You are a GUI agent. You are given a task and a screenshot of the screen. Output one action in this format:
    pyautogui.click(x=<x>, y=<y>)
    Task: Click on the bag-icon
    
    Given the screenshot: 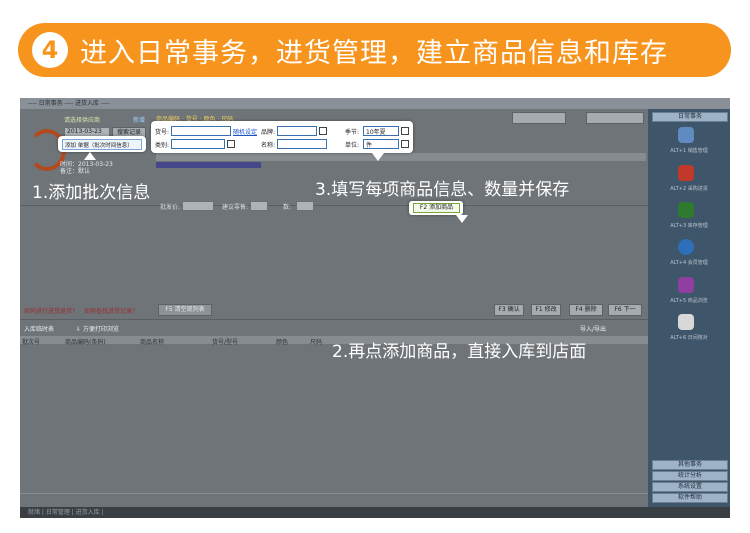 What is the action you would take?
    pyautogui.click(x=686, y=322)
    